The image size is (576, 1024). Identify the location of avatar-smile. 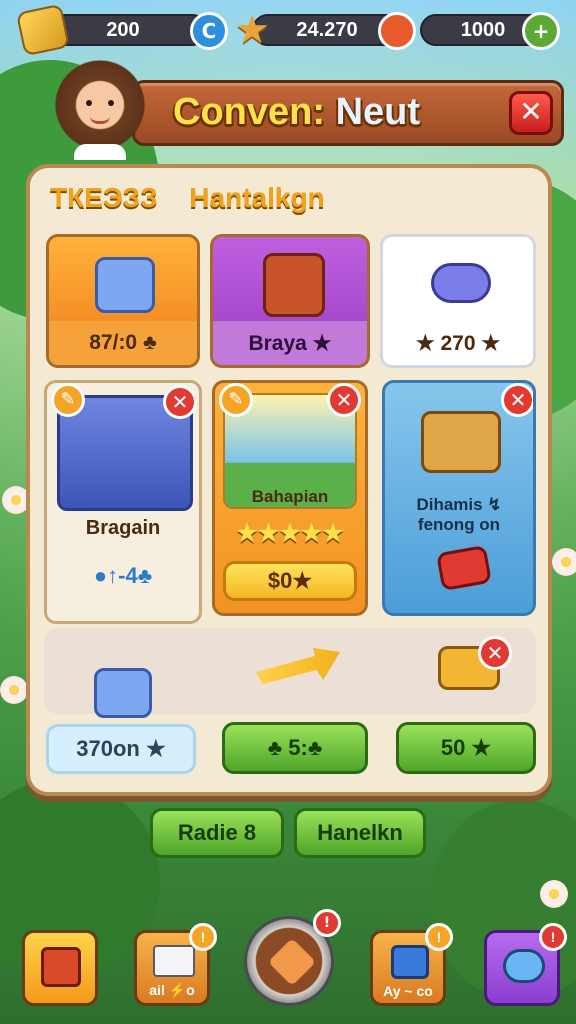
(100, 120).